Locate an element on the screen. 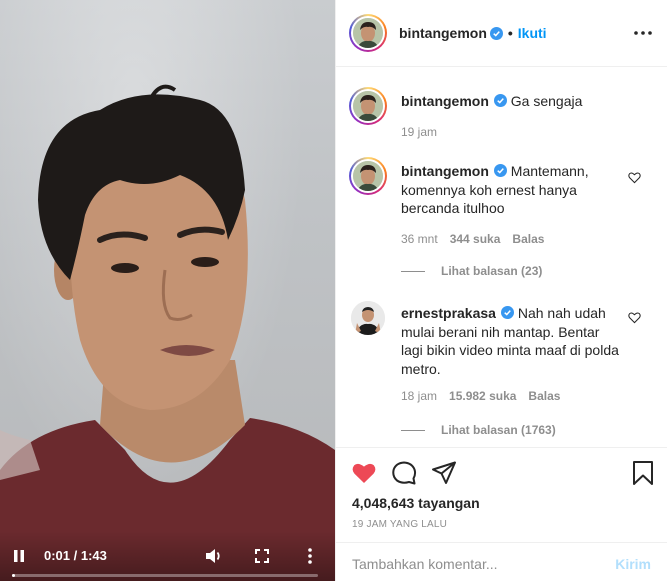  fullscreen-icon is located at coordinates (262, 556).